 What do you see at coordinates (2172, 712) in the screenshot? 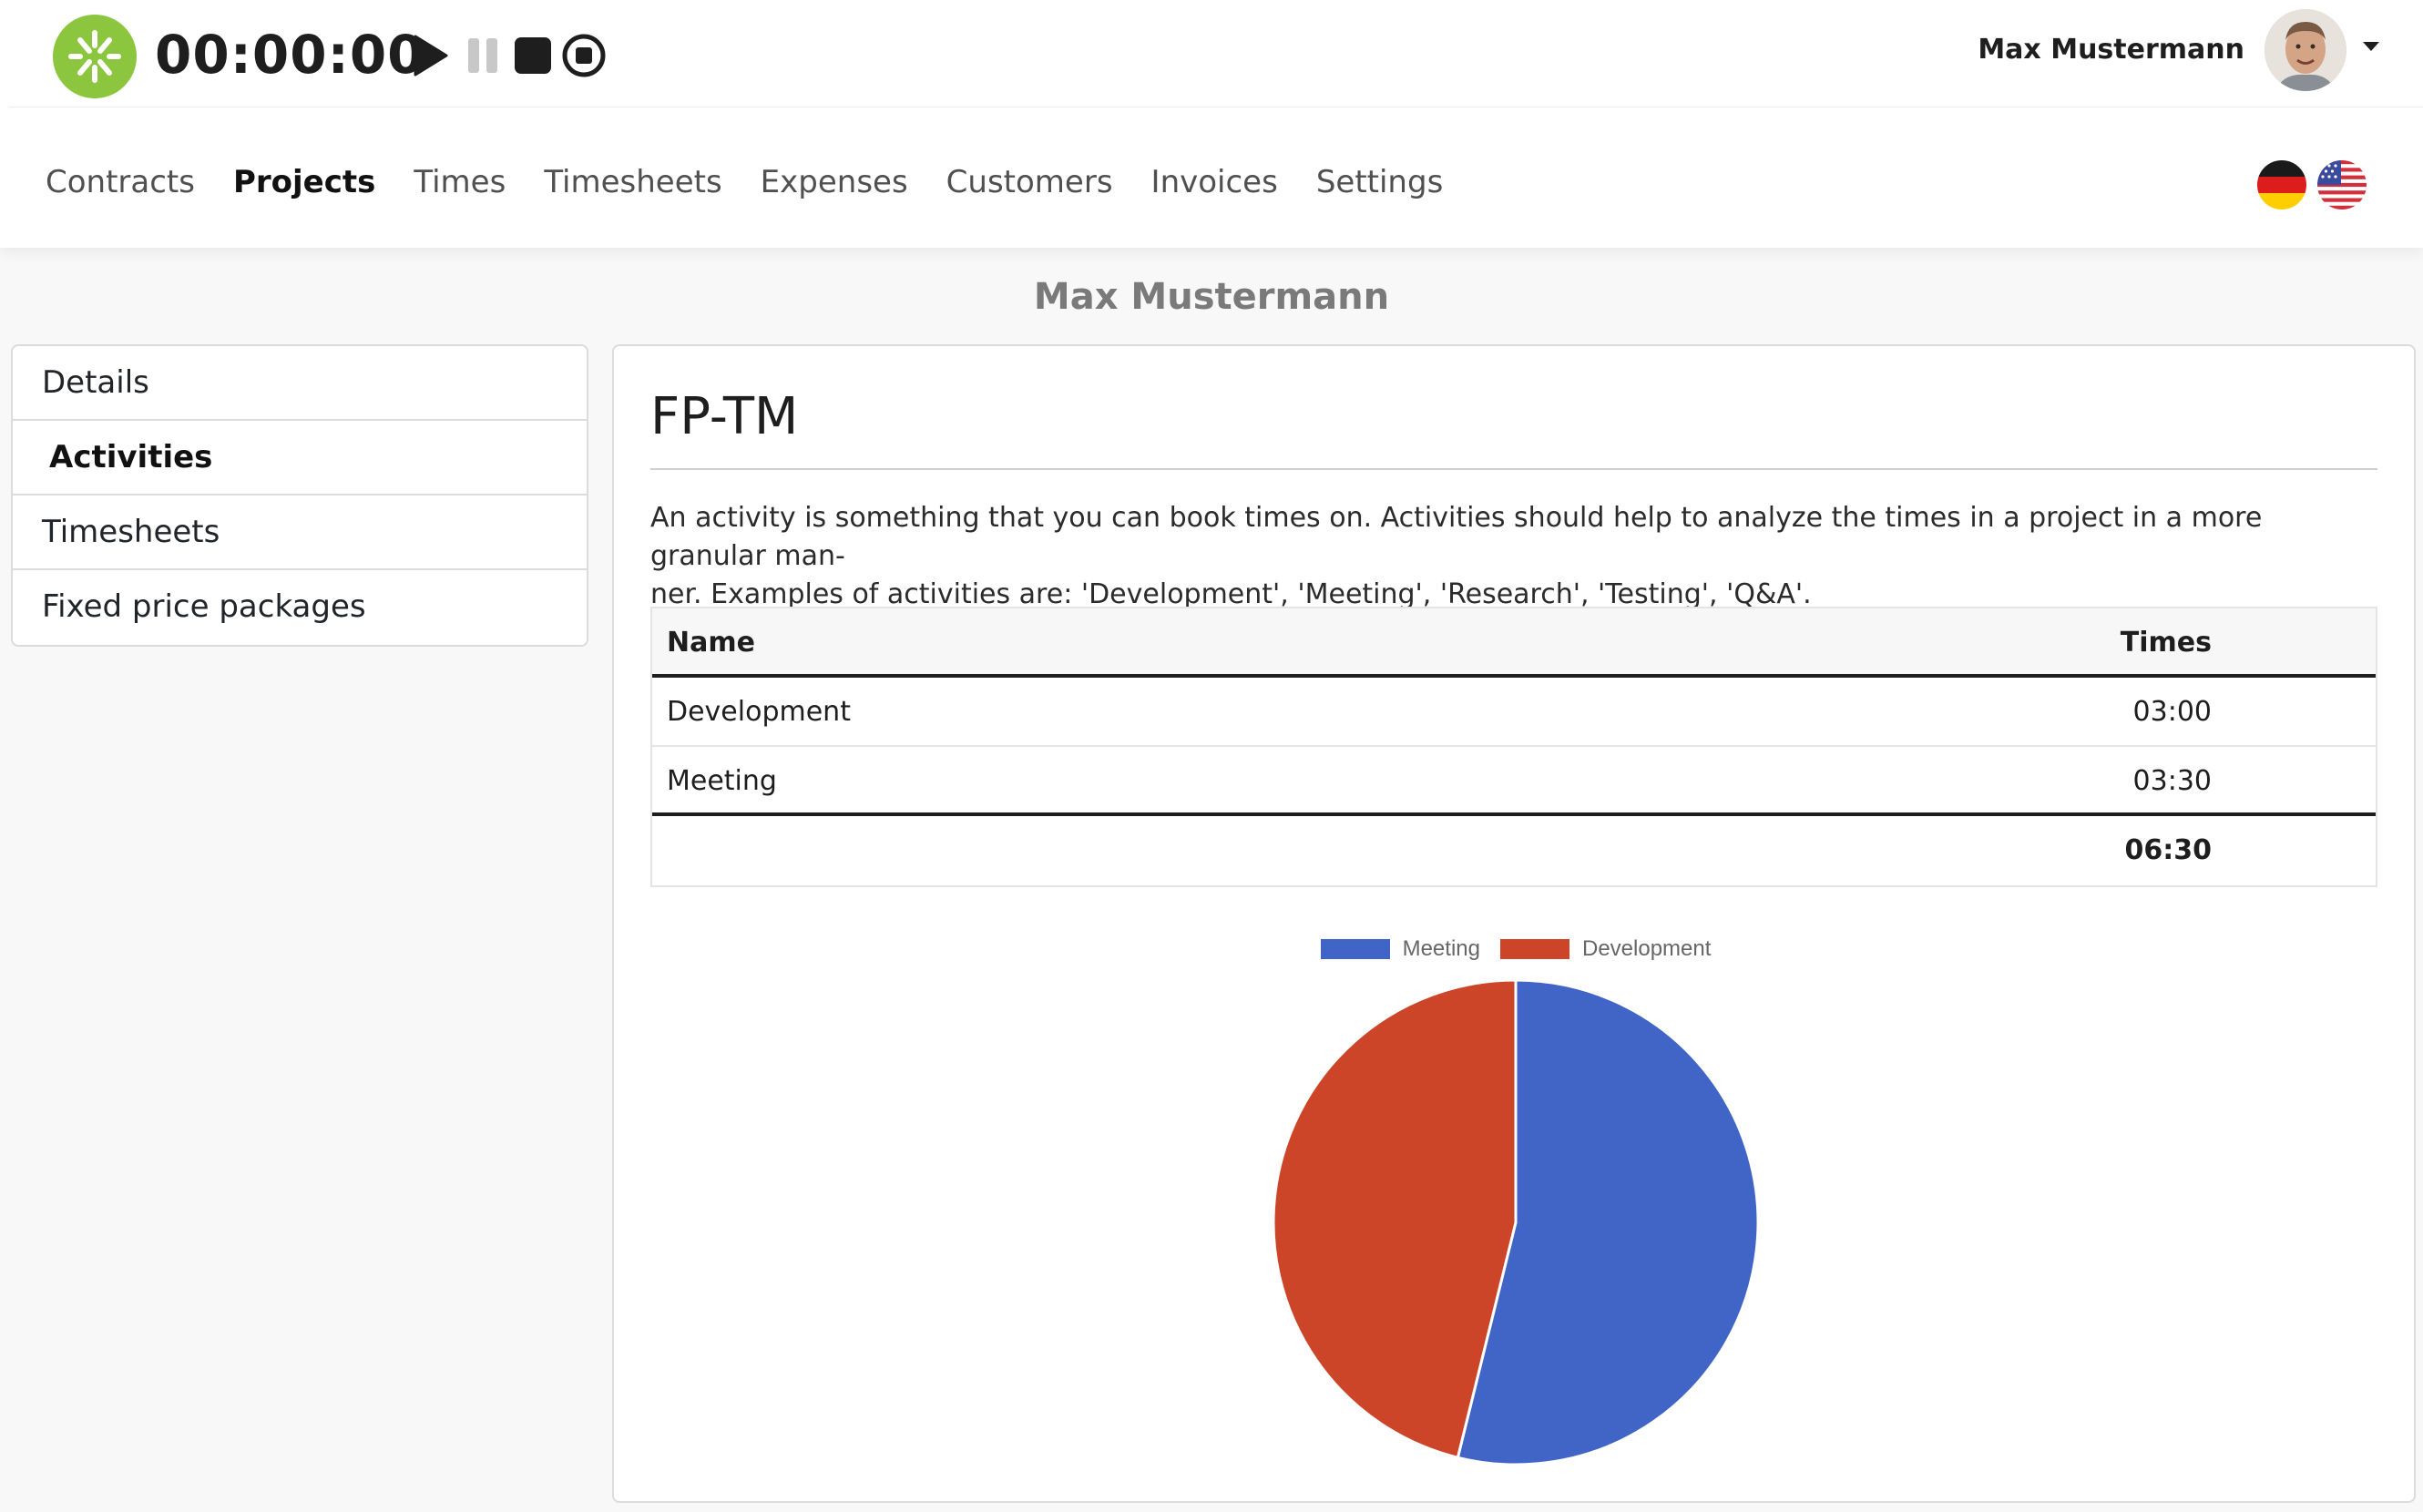
I see `activity-time: 03:00` at bounding box center [2172, 712].